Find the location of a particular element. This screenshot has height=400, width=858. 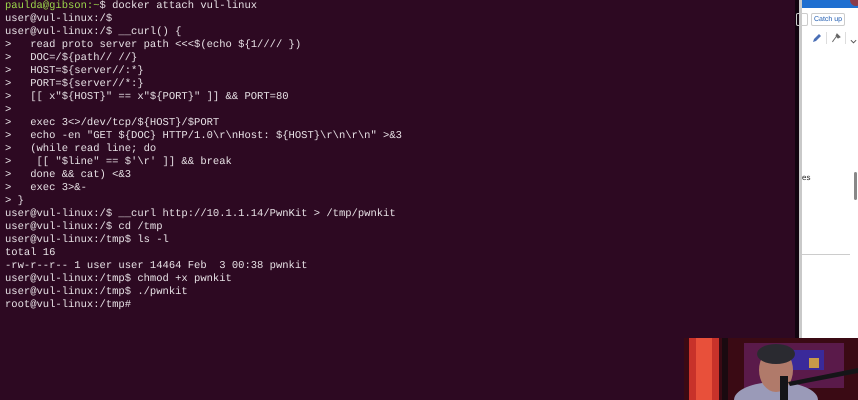

scrollbar-thumb is located at coordinates (855, 186).